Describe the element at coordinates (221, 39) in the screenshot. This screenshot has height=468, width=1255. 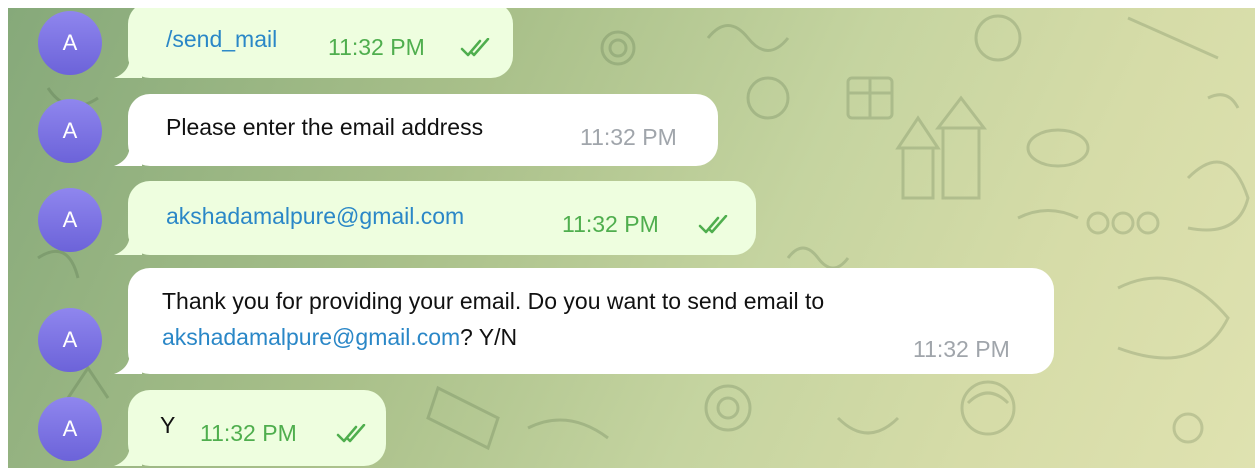
I see `command-text: /send_mail` at that location.